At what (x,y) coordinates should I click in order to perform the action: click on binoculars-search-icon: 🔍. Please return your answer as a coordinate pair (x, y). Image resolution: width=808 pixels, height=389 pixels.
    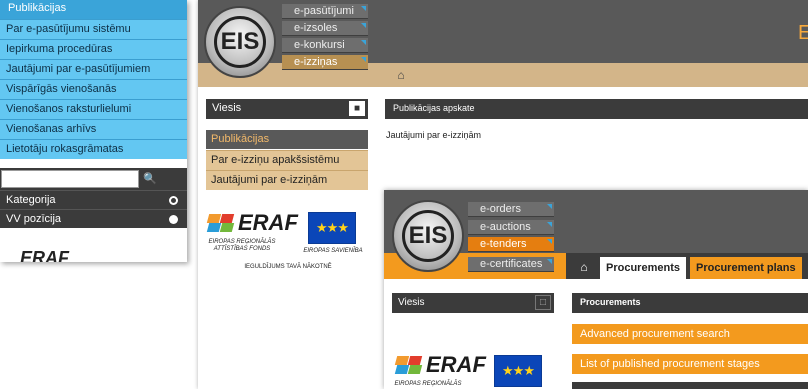
    Looking at the image, I should click on (150, 179).